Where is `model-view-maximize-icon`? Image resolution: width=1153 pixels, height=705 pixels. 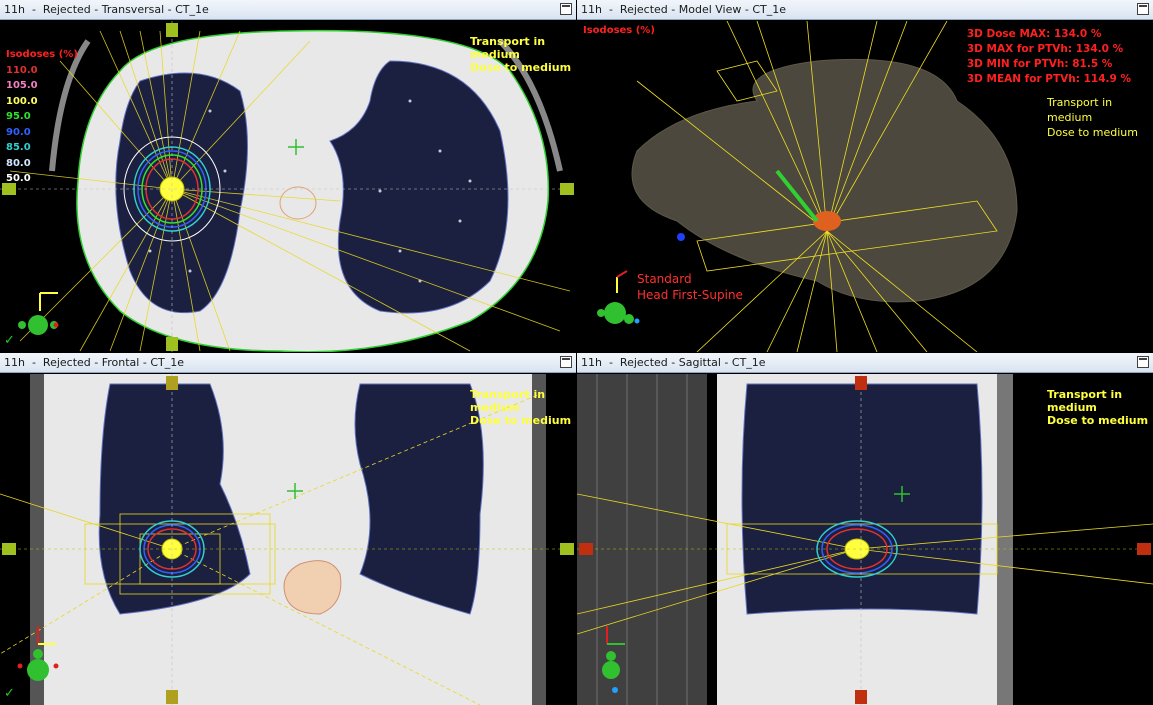 model-view-maximize-icon is located at coordinates (1143, 9).